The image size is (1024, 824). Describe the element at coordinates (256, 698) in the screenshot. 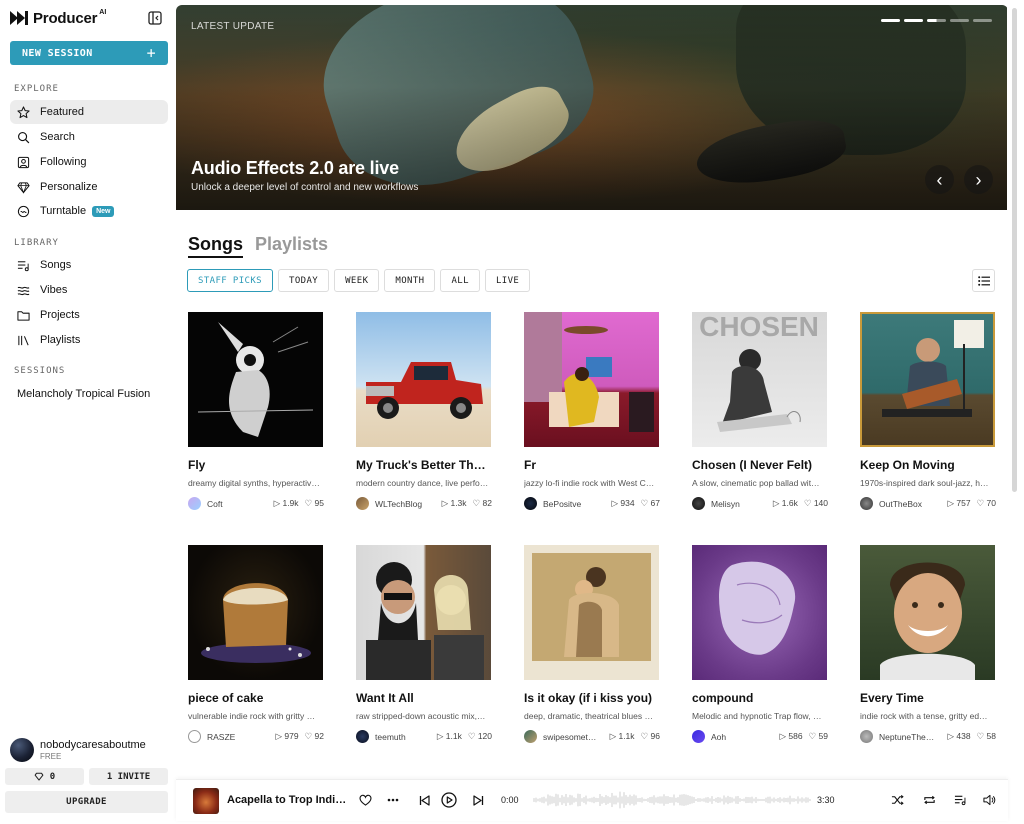

I see `song-title: piece of cake` at that location.